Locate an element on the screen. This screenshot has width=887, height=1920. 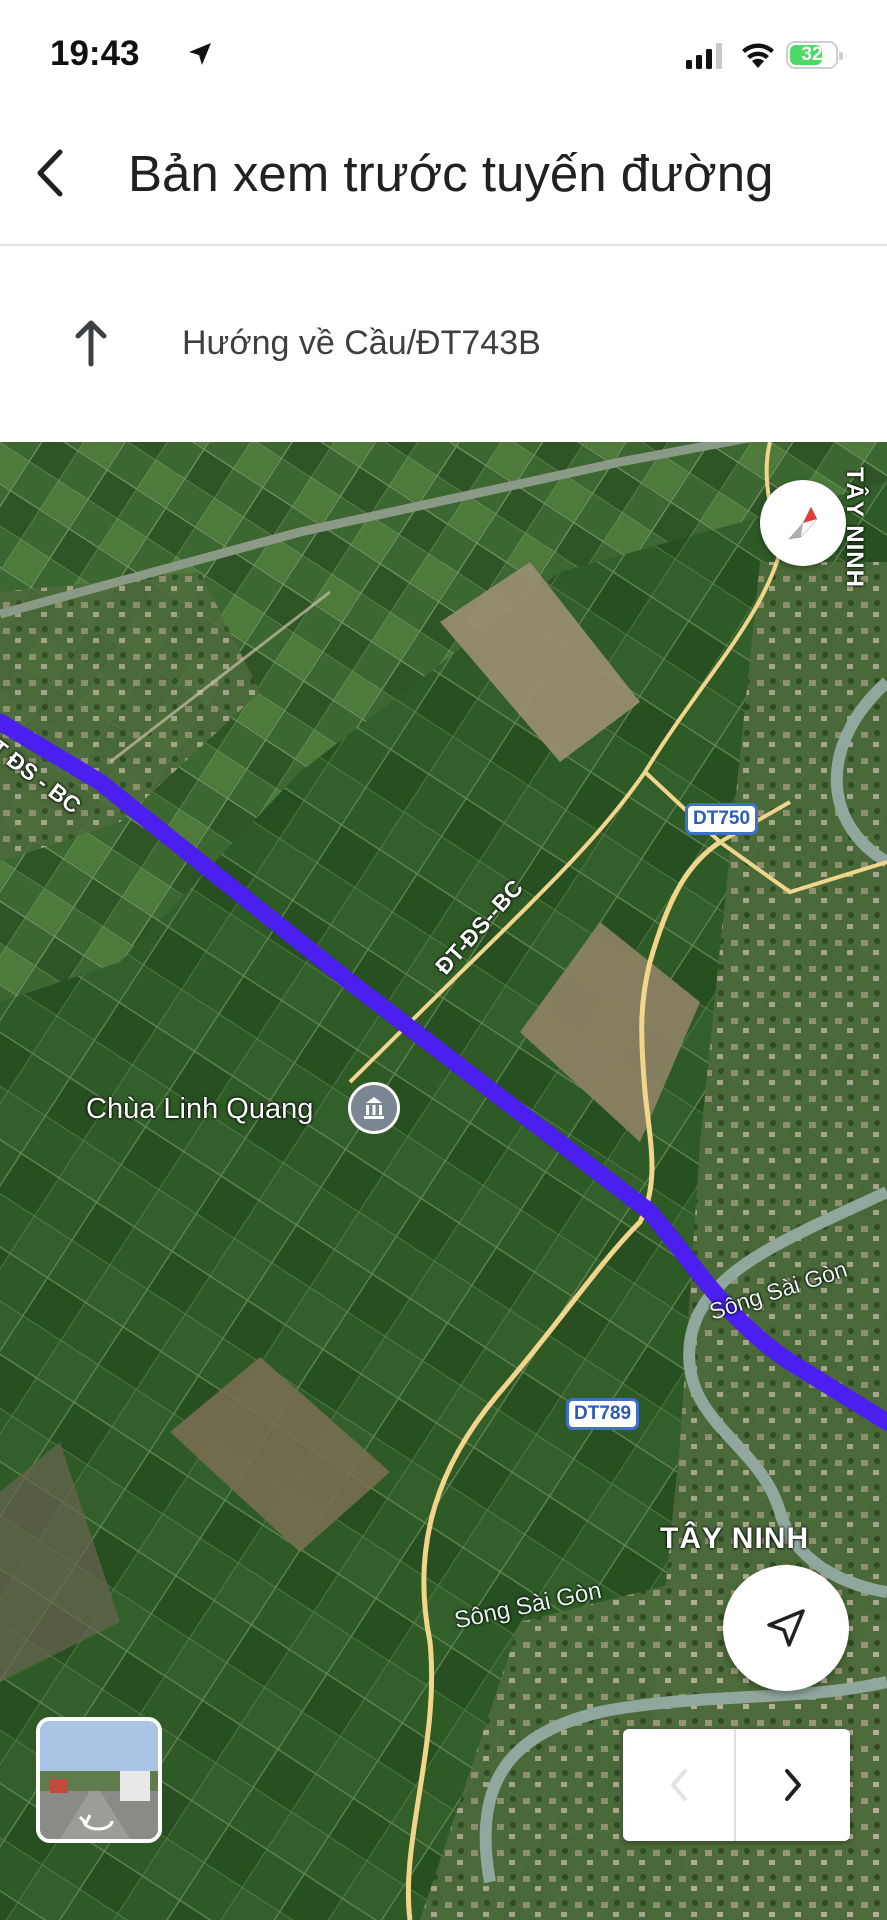
status-bar: 19:43 32 is located at coordinates (443, 55).